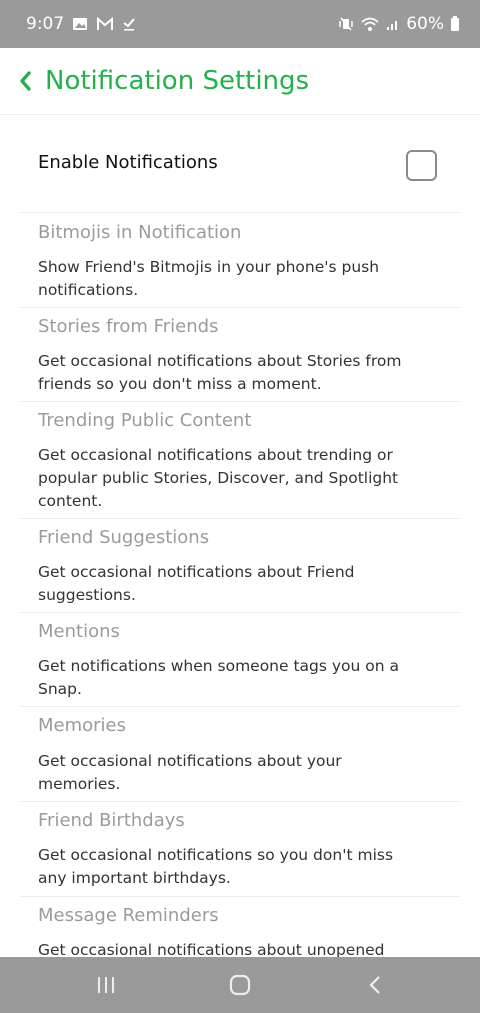 This screenshot has height=1013, width=480. Describe the element at coordinates (240, 163) in the screenshot. I see `enable-notifications-row: Enable Notifications` at that location.